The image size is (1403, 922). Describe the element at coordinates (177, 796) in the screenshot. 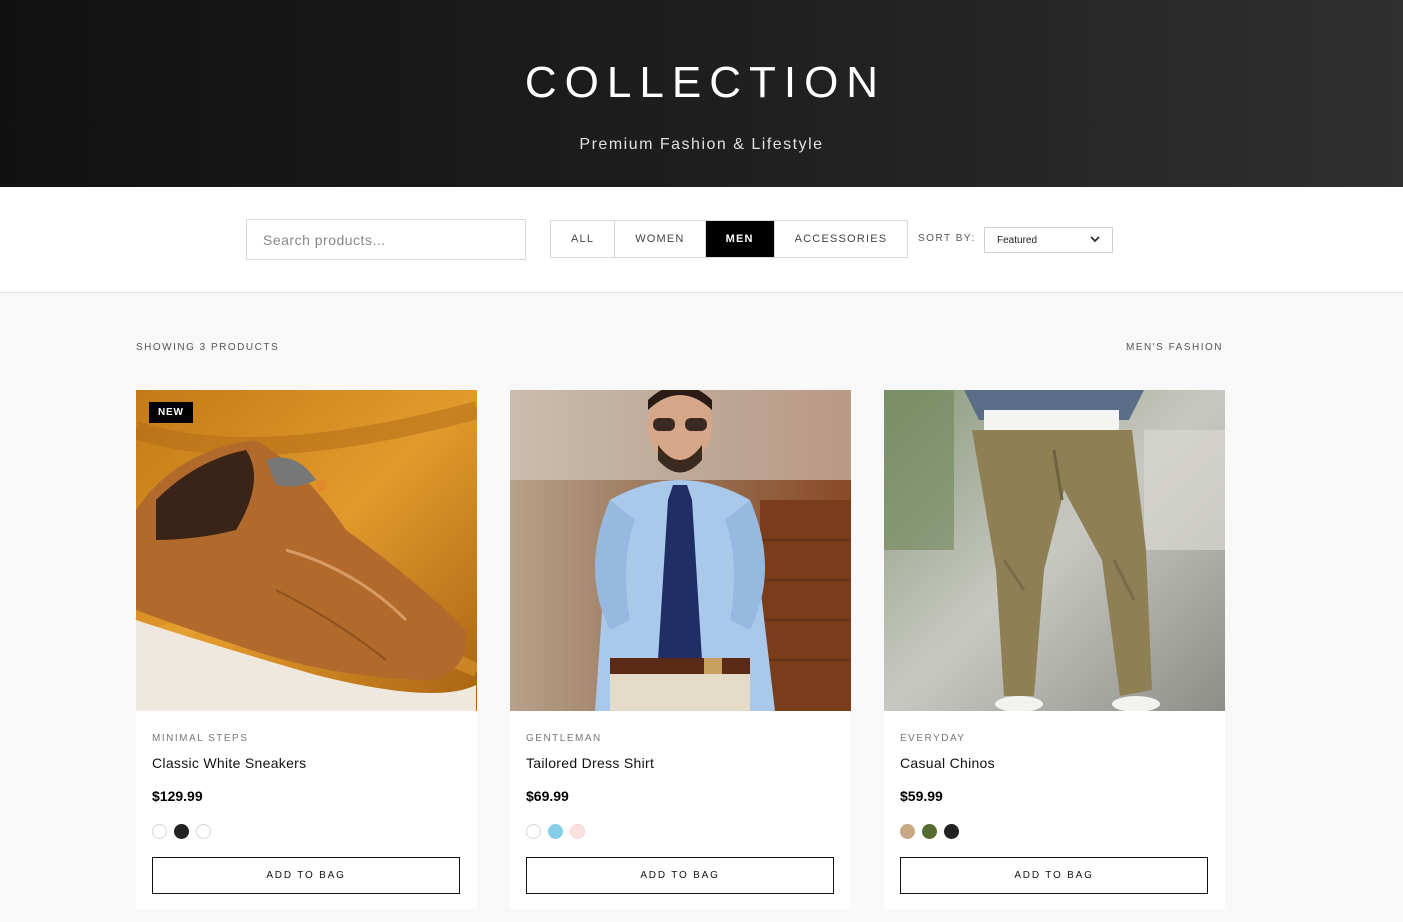

I see `product-price: $129.99` at that location.